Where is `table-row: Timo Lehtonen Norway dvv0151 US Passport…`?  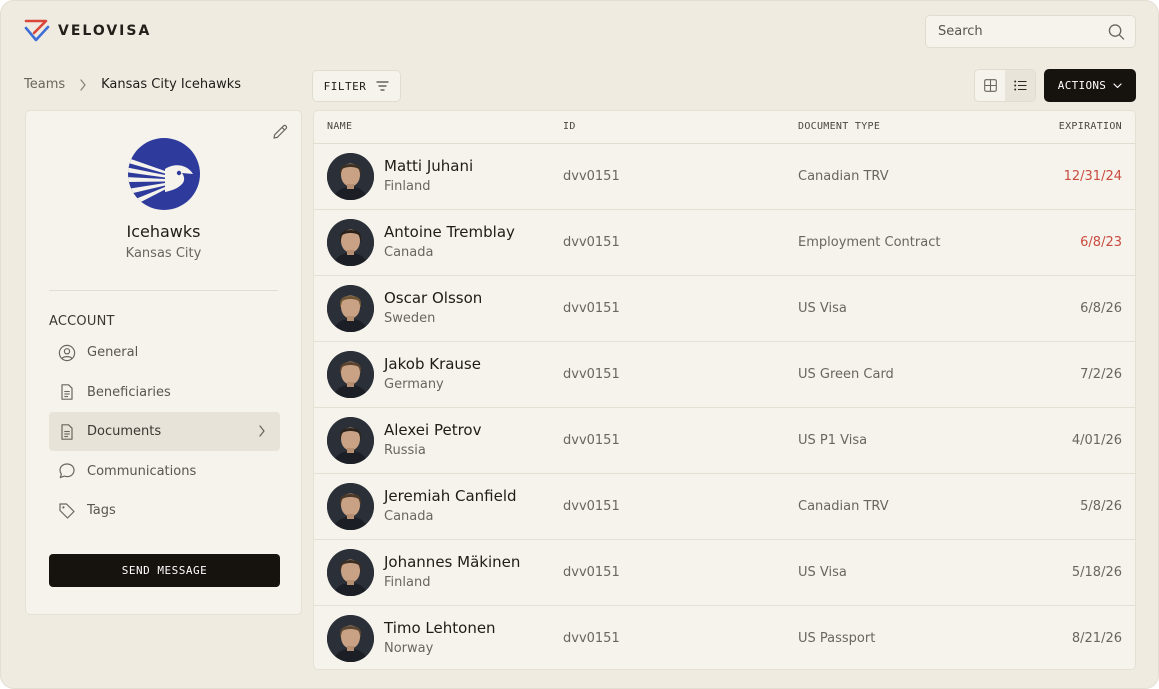 table-row: Timo Lehtonen Norway dvv0151 US Passport… is located at coordinates (724, 637).